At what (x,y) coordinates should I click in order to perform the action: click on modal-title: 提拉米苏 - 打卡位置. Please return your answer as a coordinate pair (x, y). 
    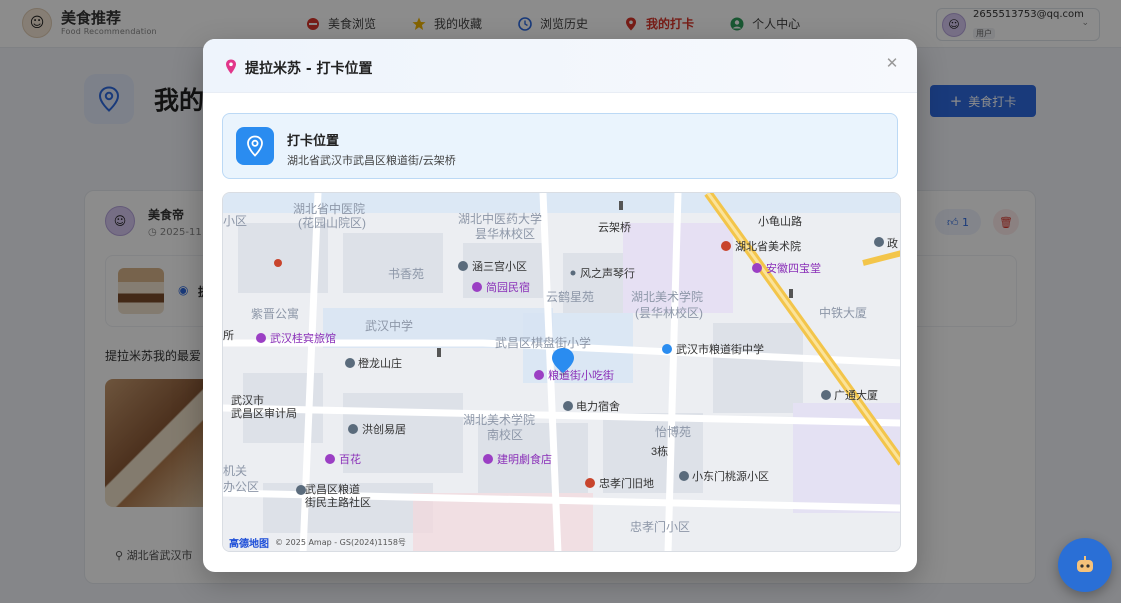
    Looking at the image, I should click on (309, 69).